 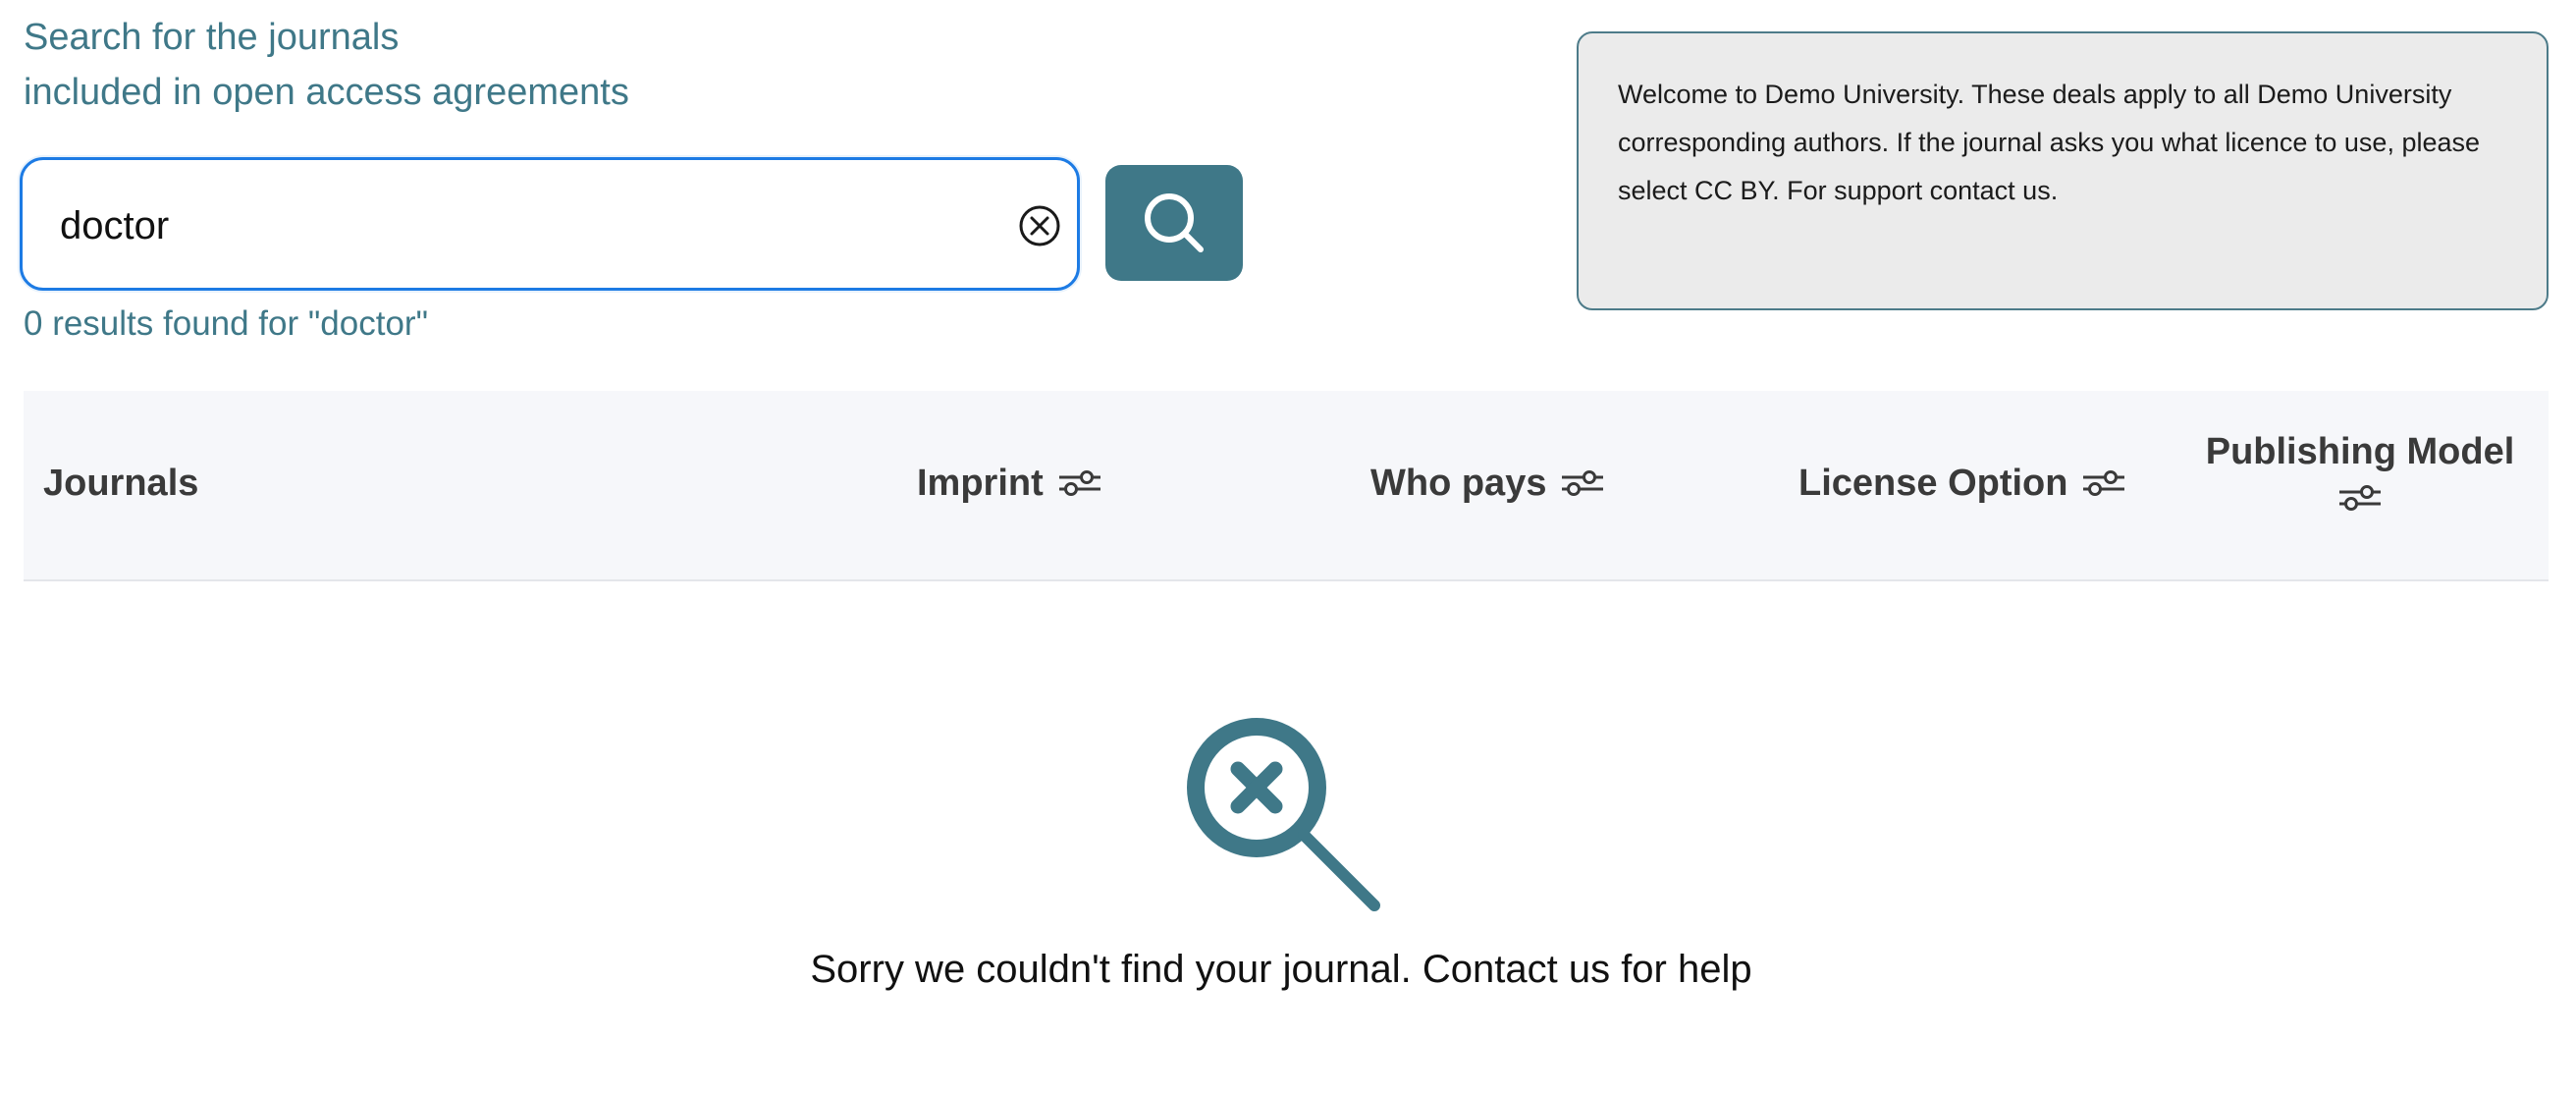 I want to click on search-button, so click(x=1174, y=223).